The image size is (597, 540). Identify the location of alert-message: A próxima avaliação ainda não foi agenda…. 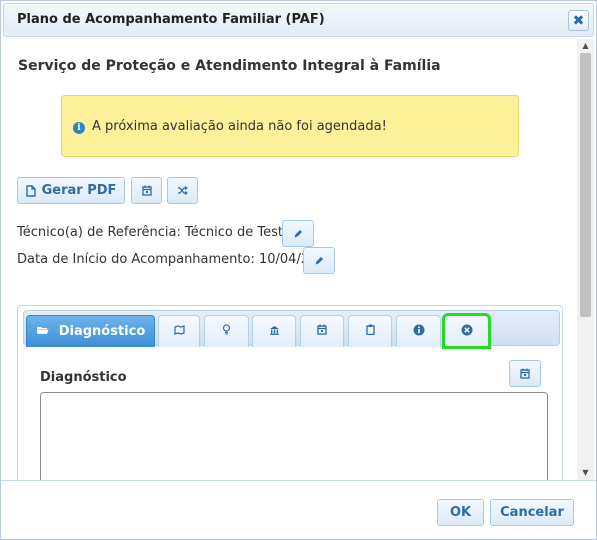
(239, 126).